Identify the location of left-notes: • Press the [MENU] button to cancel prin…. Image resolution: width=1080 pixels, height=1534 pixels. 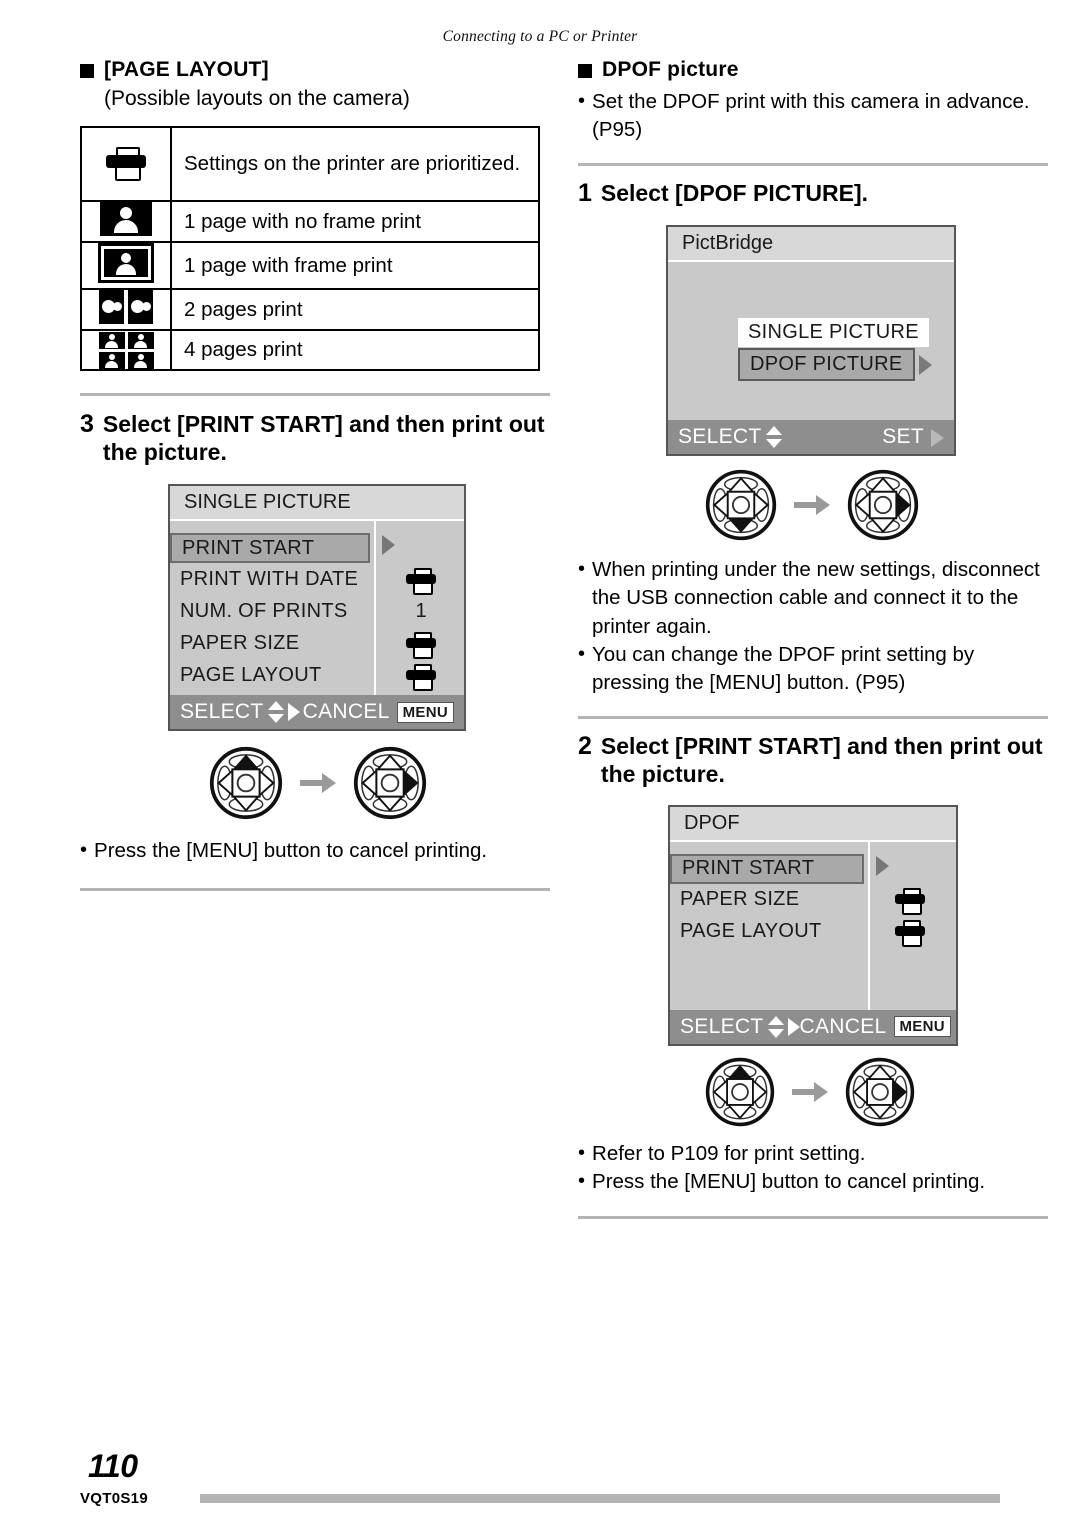
(315, 851).